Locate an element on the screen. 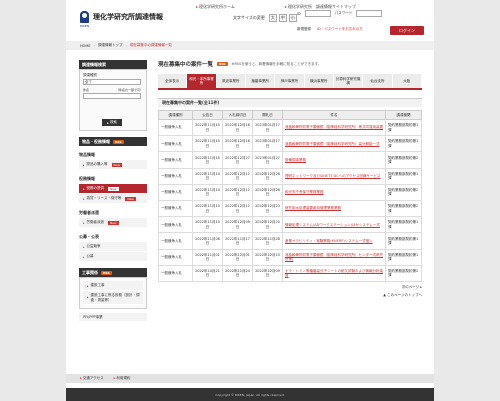  cell-announce-date: 2022年11月10日 is located at coordinates (207, 208).